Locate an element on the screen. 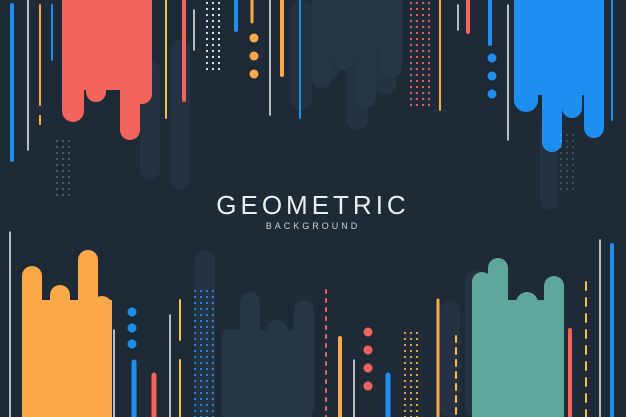 This screenshot has height=417, width=626. dark-drip-block-bottom is located at coordinates (268, 354).